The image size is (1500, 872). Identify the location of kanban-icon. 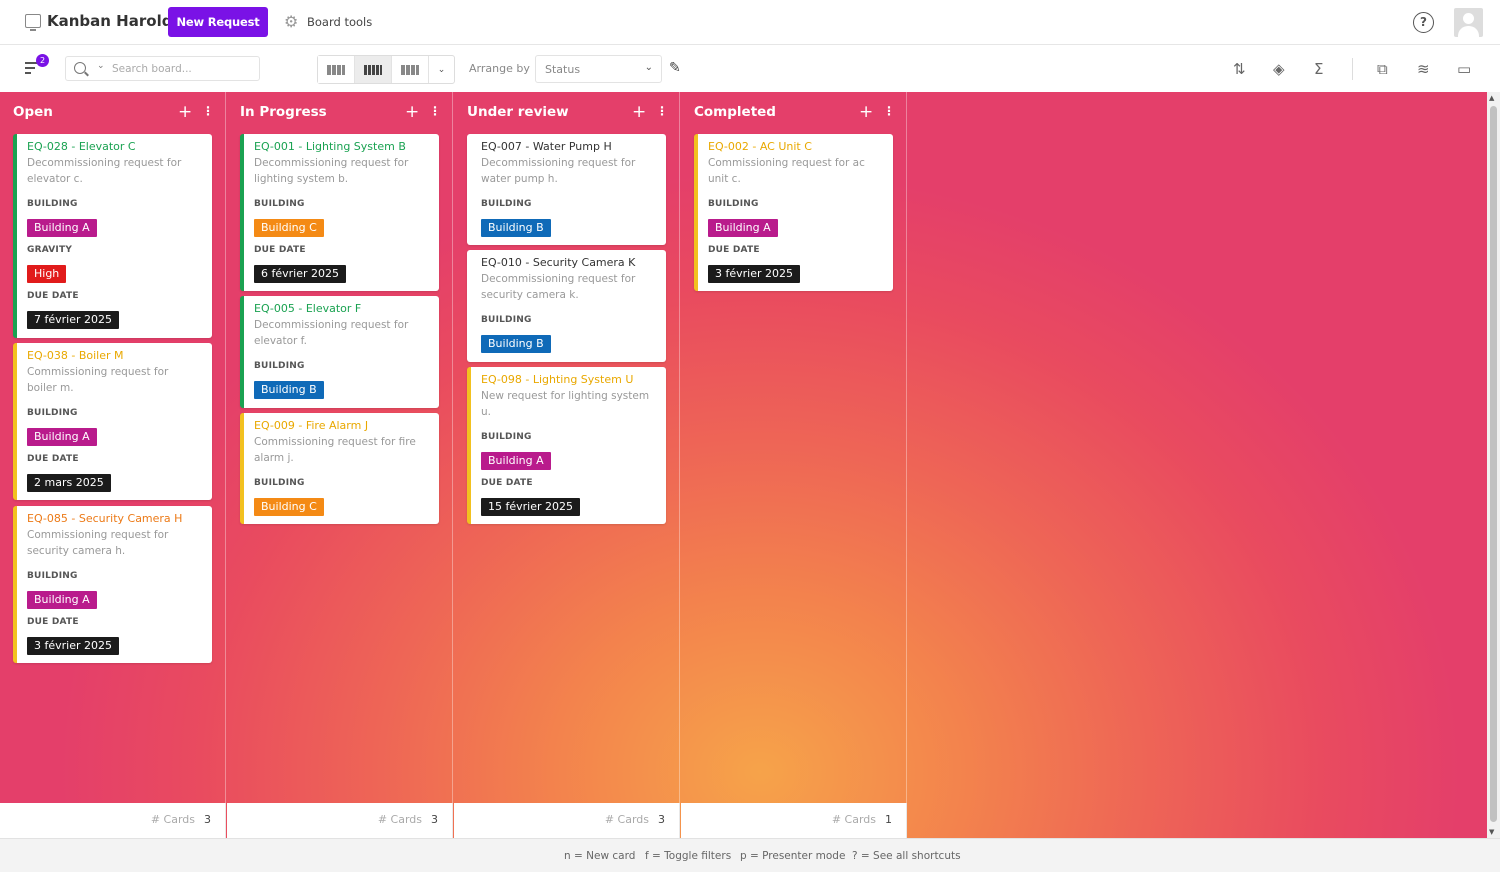
(373, 69).